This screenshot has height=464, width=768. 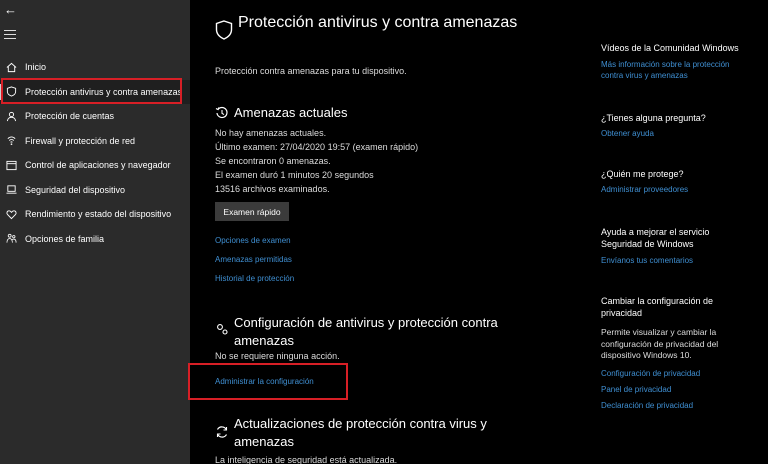 What do you see at coordinates (98, 214) in the screenshot?
I see `sidebar-item-label: Rendimiento y estado del dispositivo` at bounding box center [98, 214].